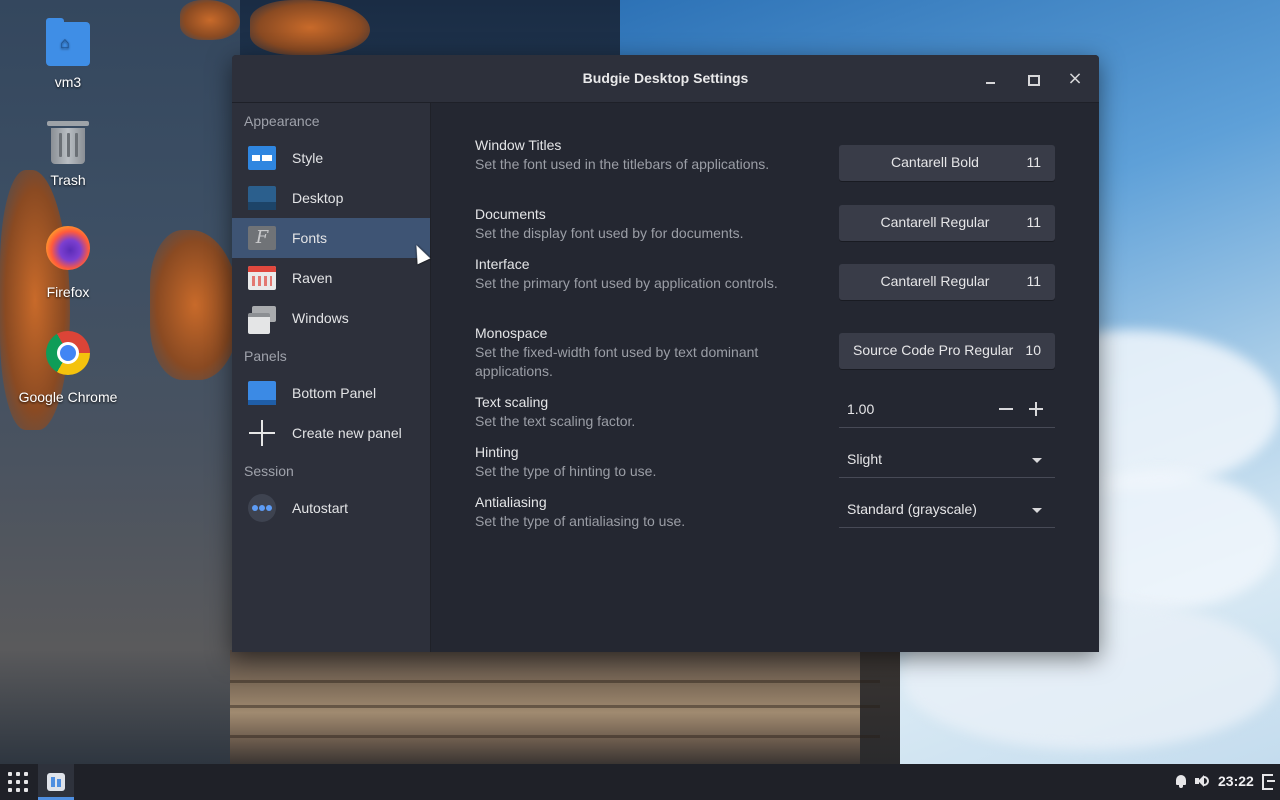 The width and height of the screenshot is (1280, 800). I want to click on antialiasing-dropdown: Standard (grayscale), so click(947, 510).